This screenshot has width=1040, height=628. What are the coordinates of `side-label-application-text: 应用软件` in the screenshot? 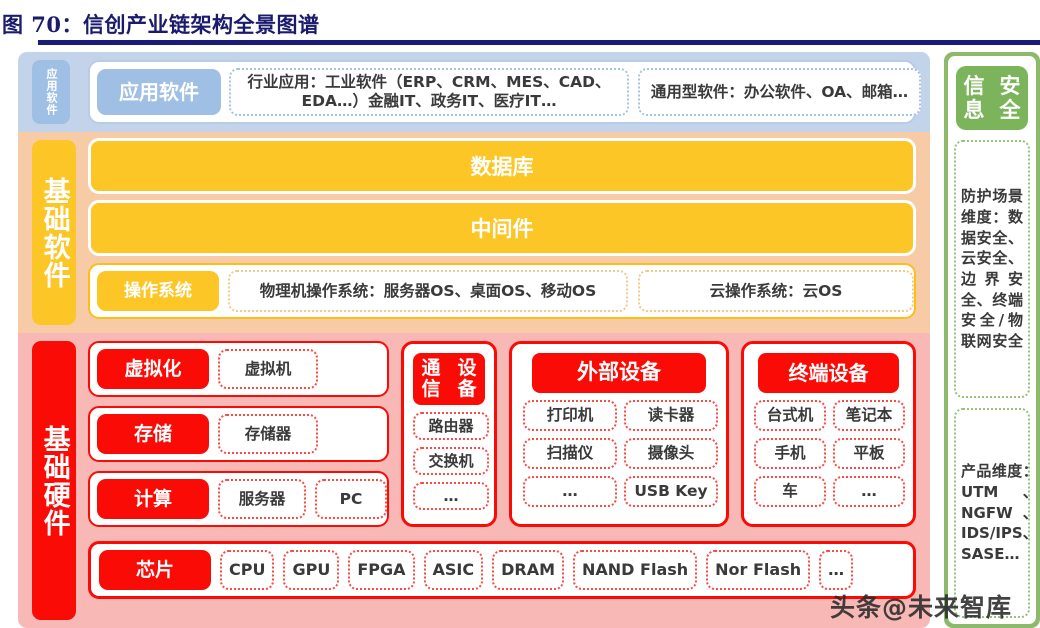 It's located at (51, 92).